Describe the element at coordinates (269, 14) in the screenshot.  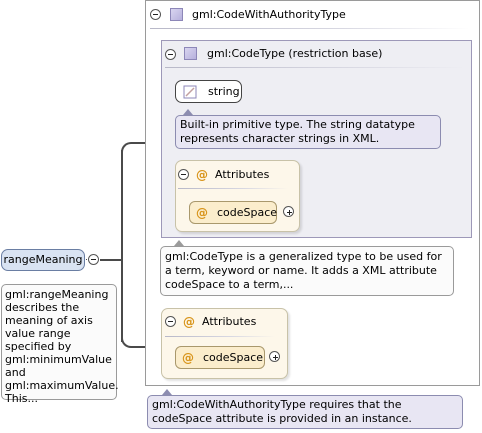
I see `complex-type-title: gml:CodeWithAuthorityType` at that location.